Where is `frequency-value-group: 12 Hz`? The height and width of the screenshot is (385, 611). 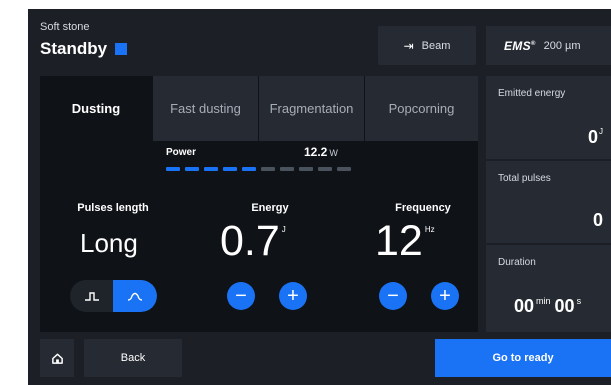
frequency-value-group: 12 Hz is located at coordinates (405, 241).